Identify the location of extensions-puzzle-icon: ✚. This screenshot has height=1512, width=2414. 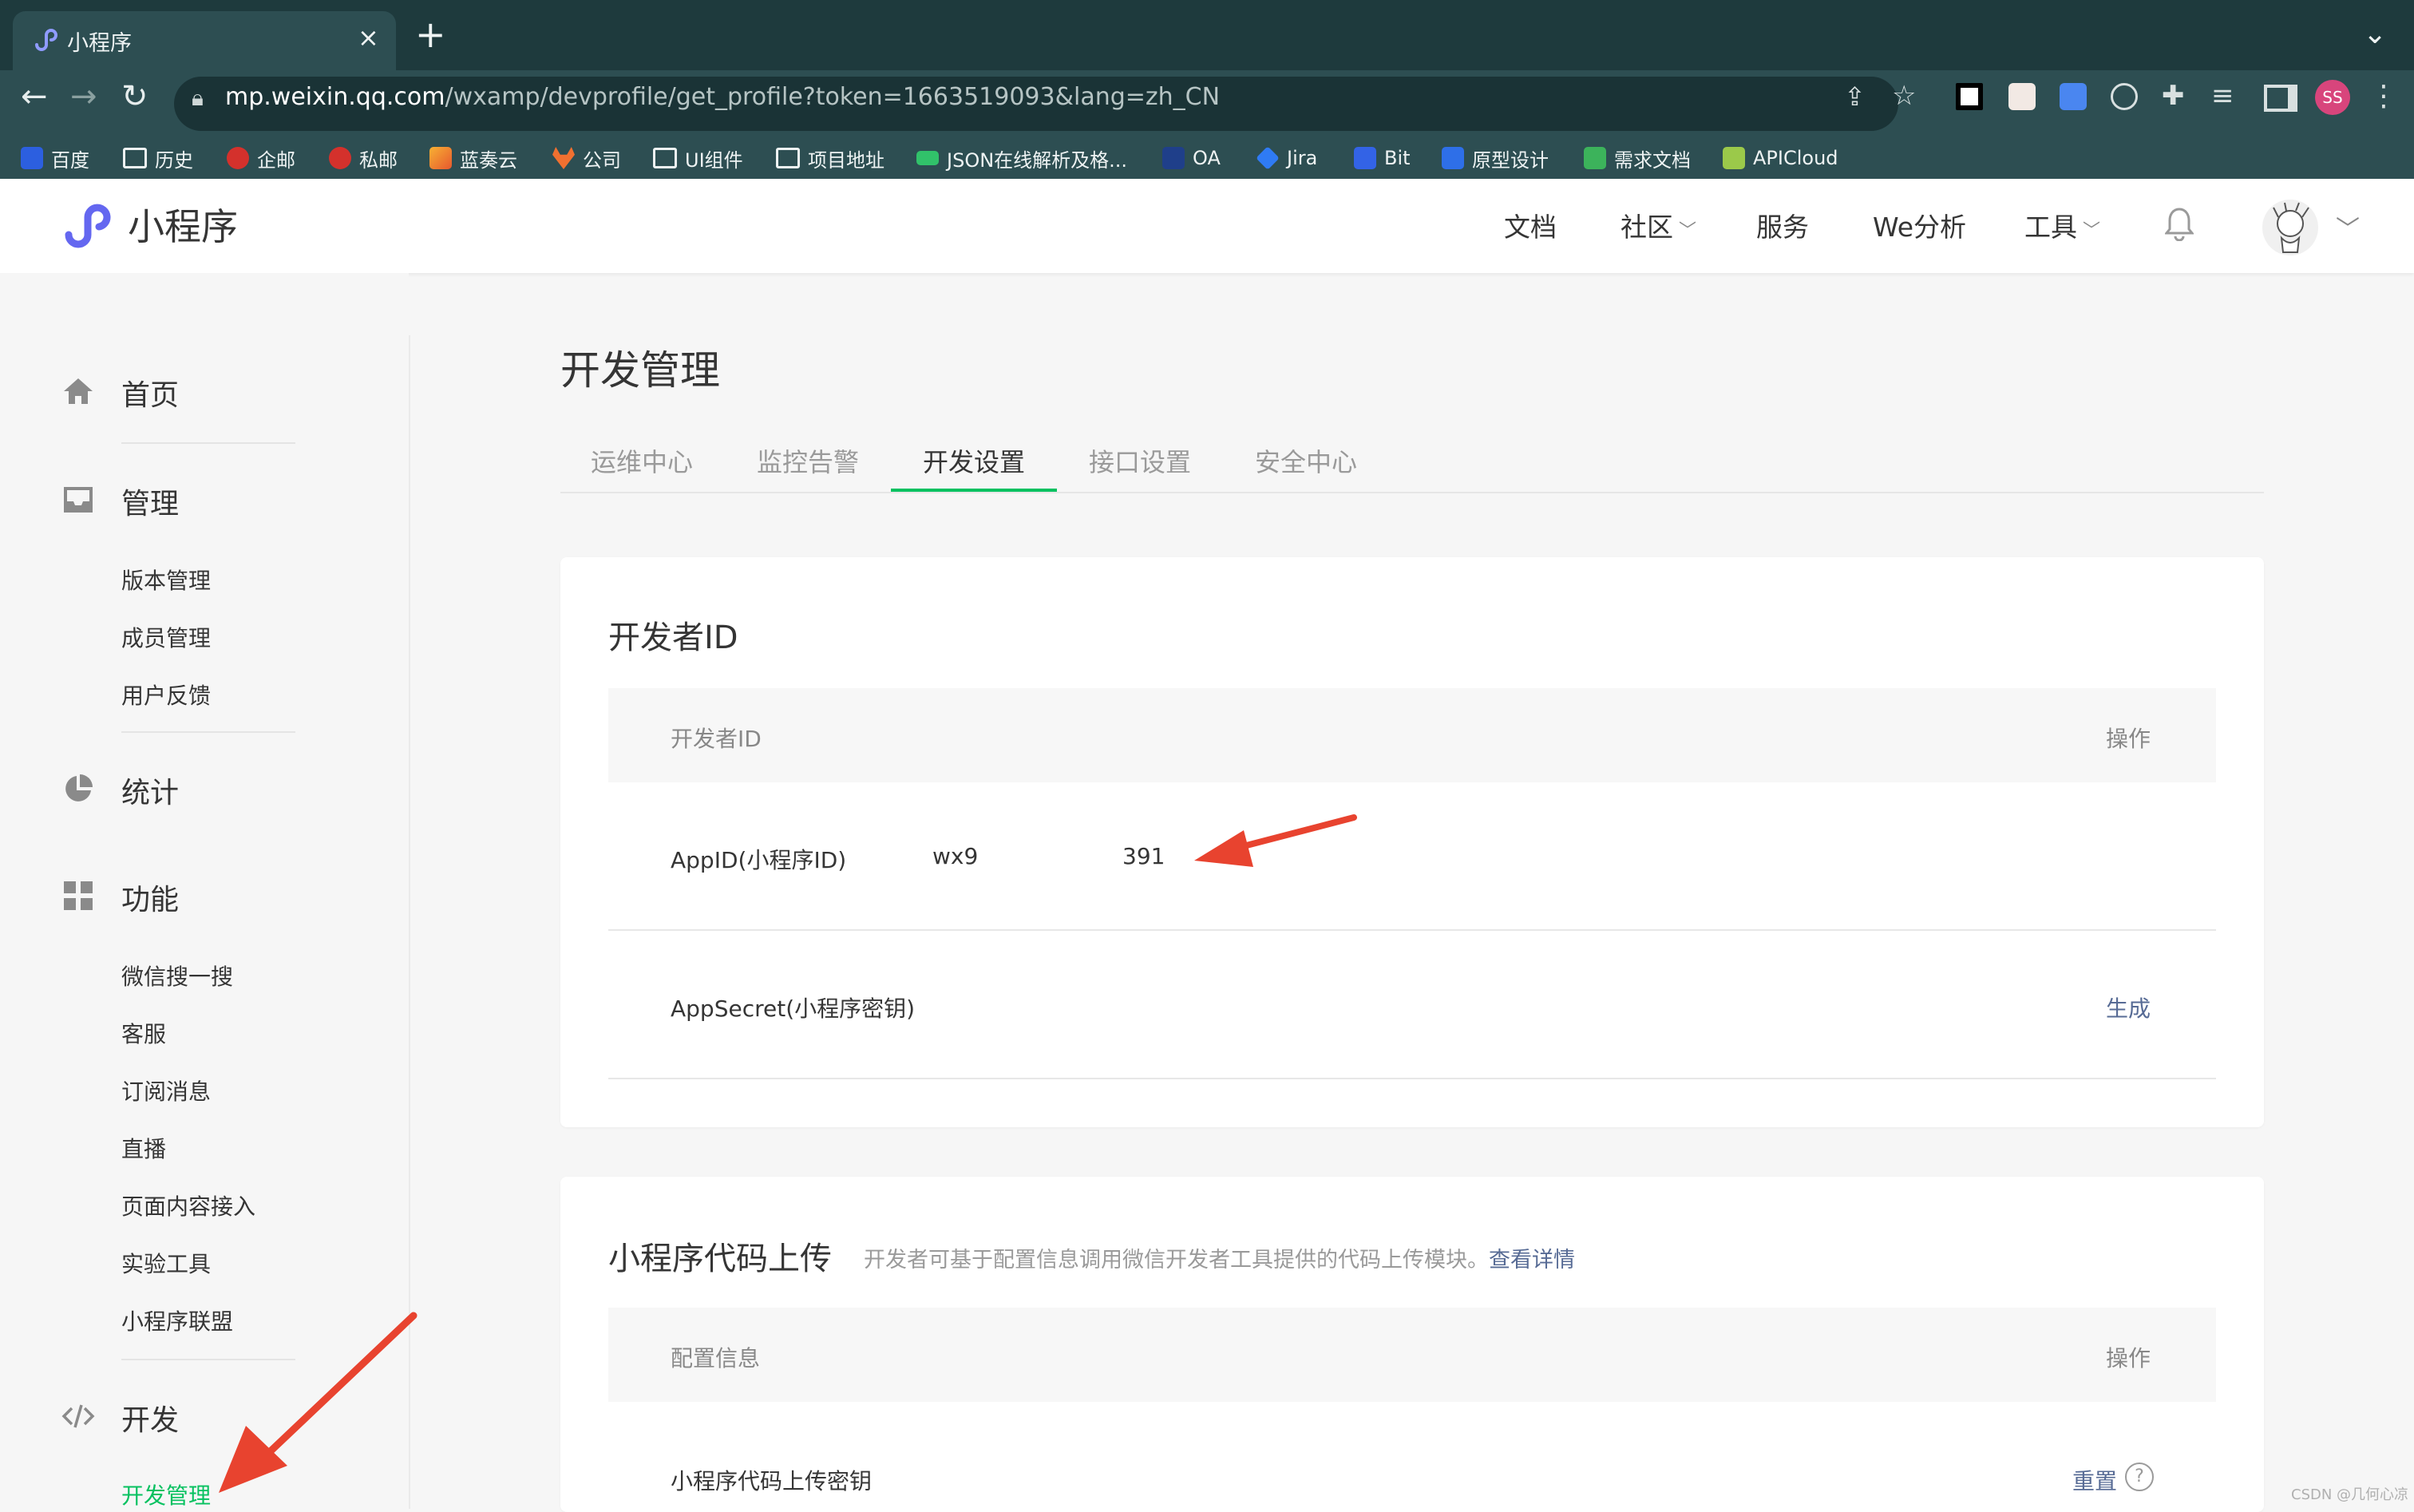
(2173, 96).